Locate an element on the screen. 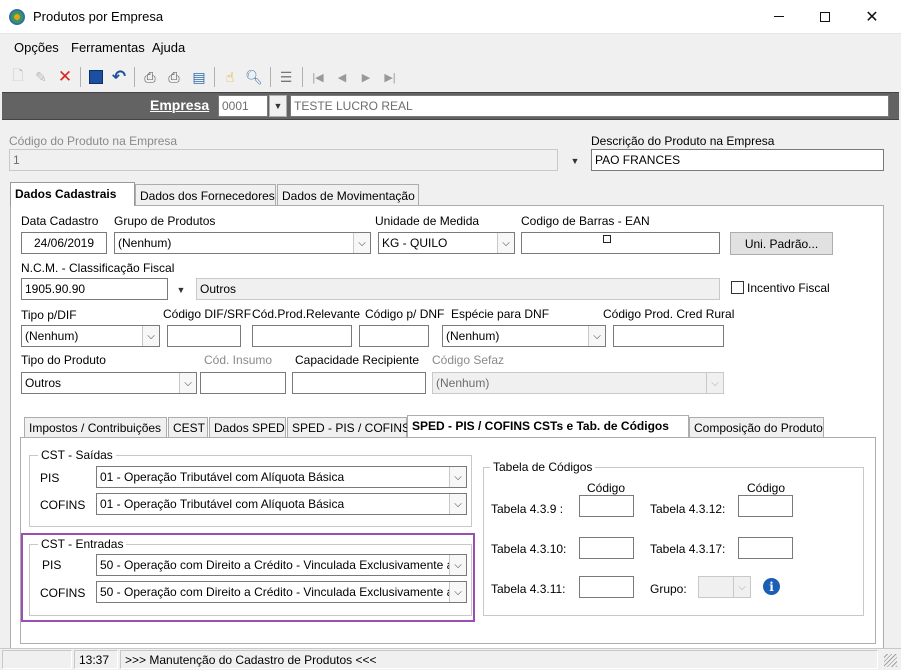 Image resolution: width=901 pixels, height=670 pixels. capacidade-field is located at coordinates (359, 383).